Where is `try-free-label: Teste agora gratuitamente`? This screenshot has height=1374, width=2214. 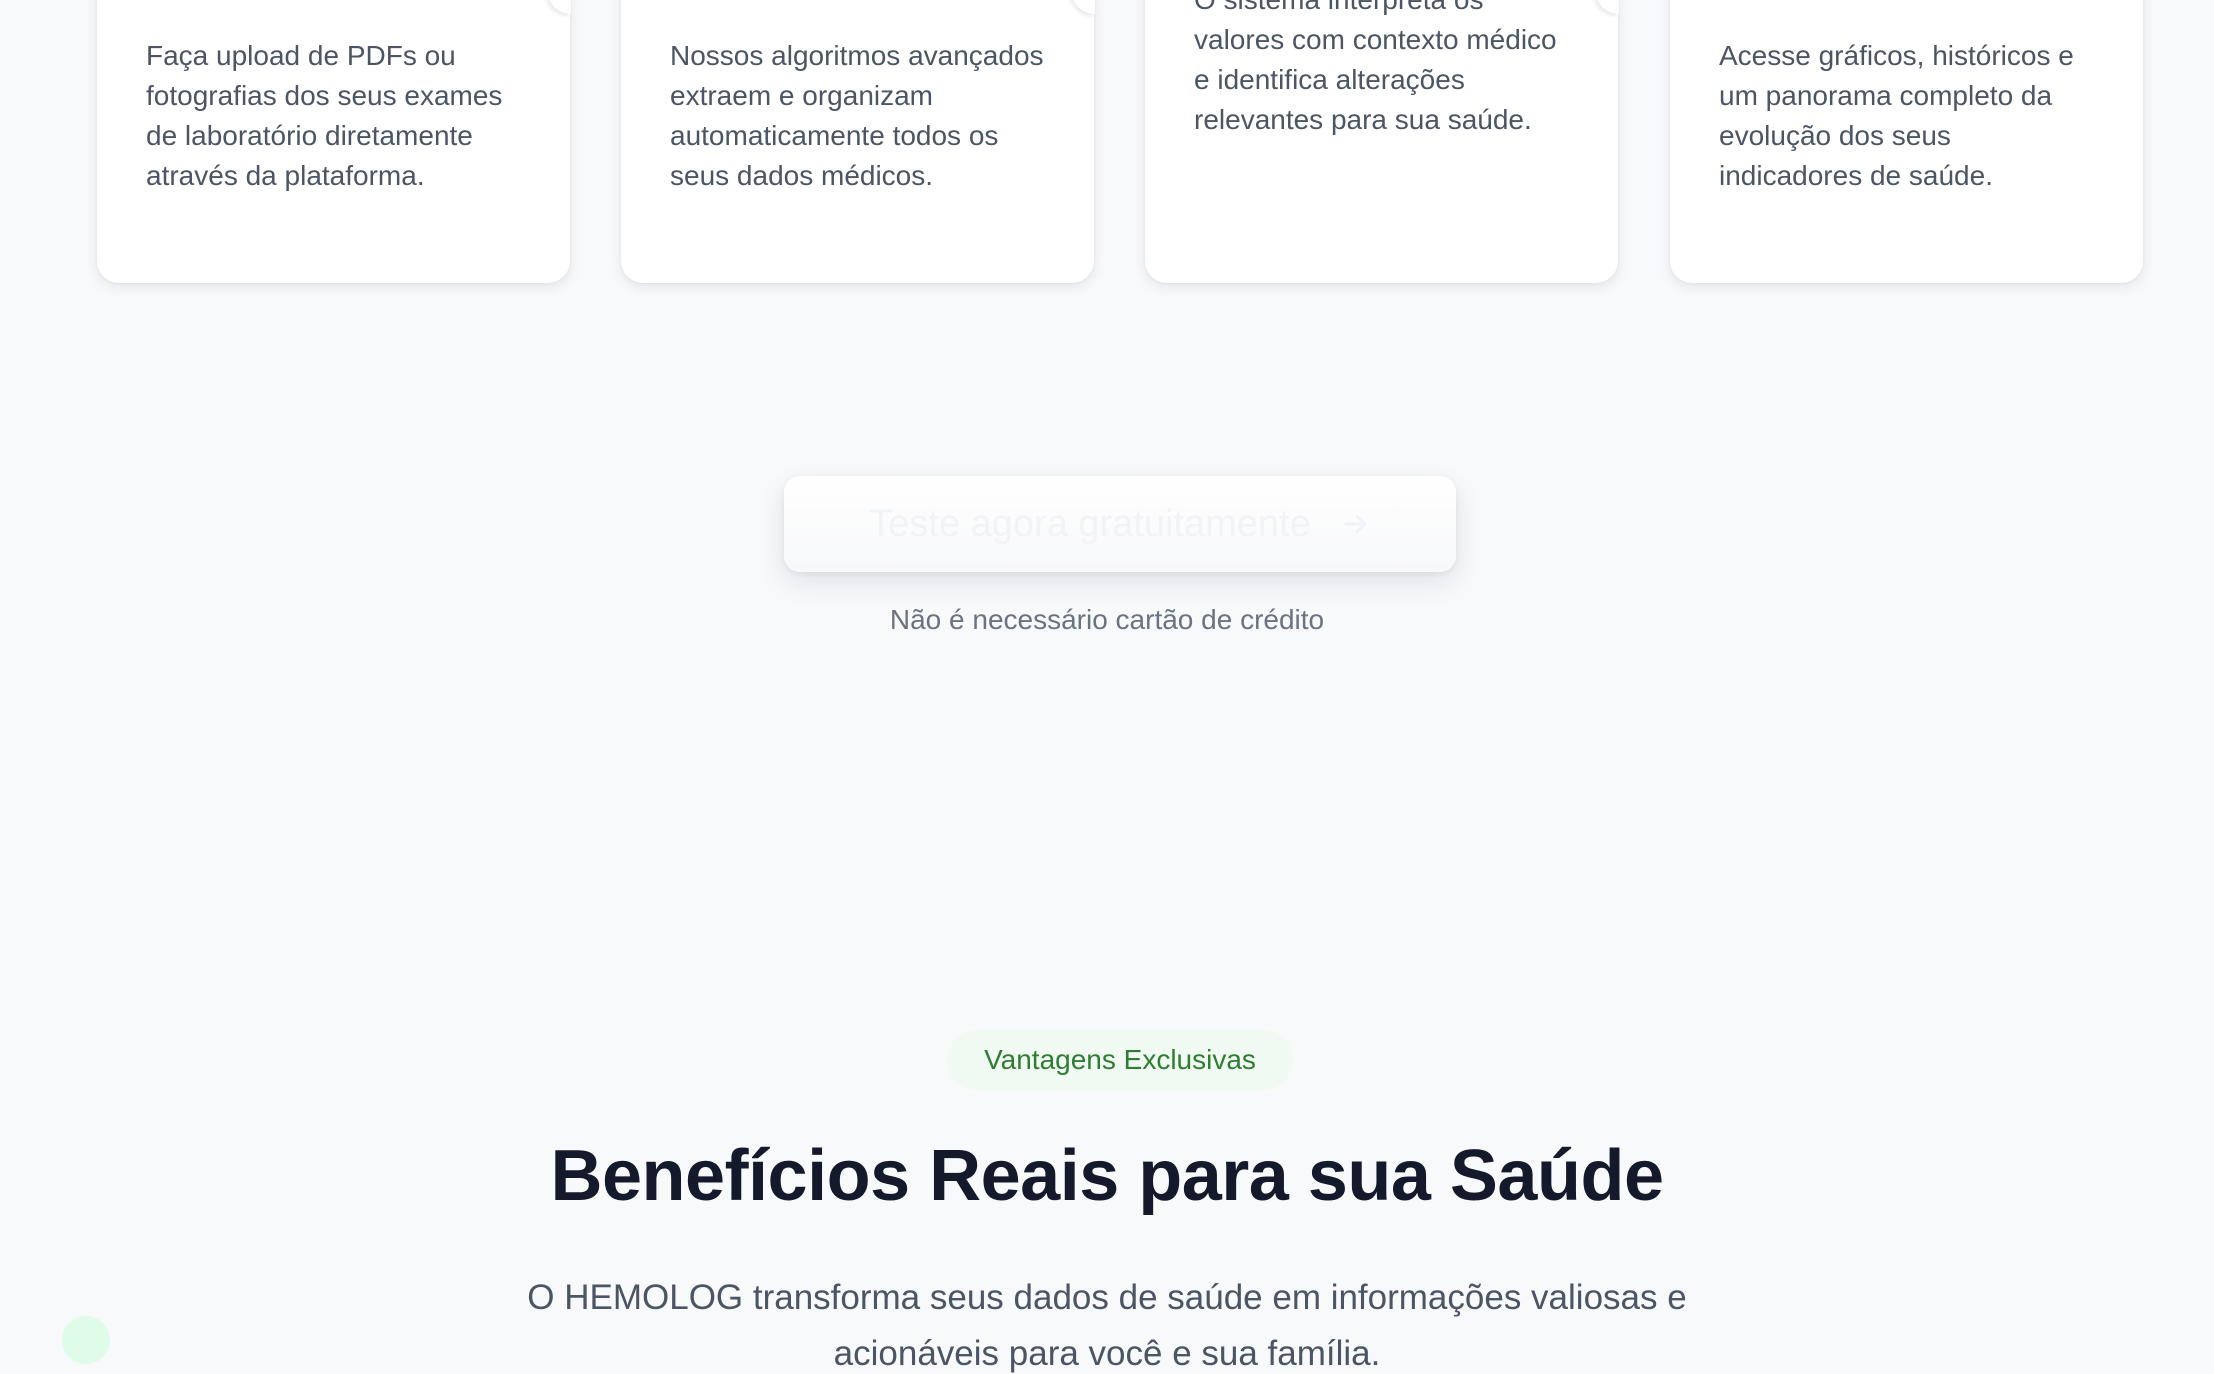 try-free-label: Teste agora gratuitamente is located at coordinates (1090, 523).